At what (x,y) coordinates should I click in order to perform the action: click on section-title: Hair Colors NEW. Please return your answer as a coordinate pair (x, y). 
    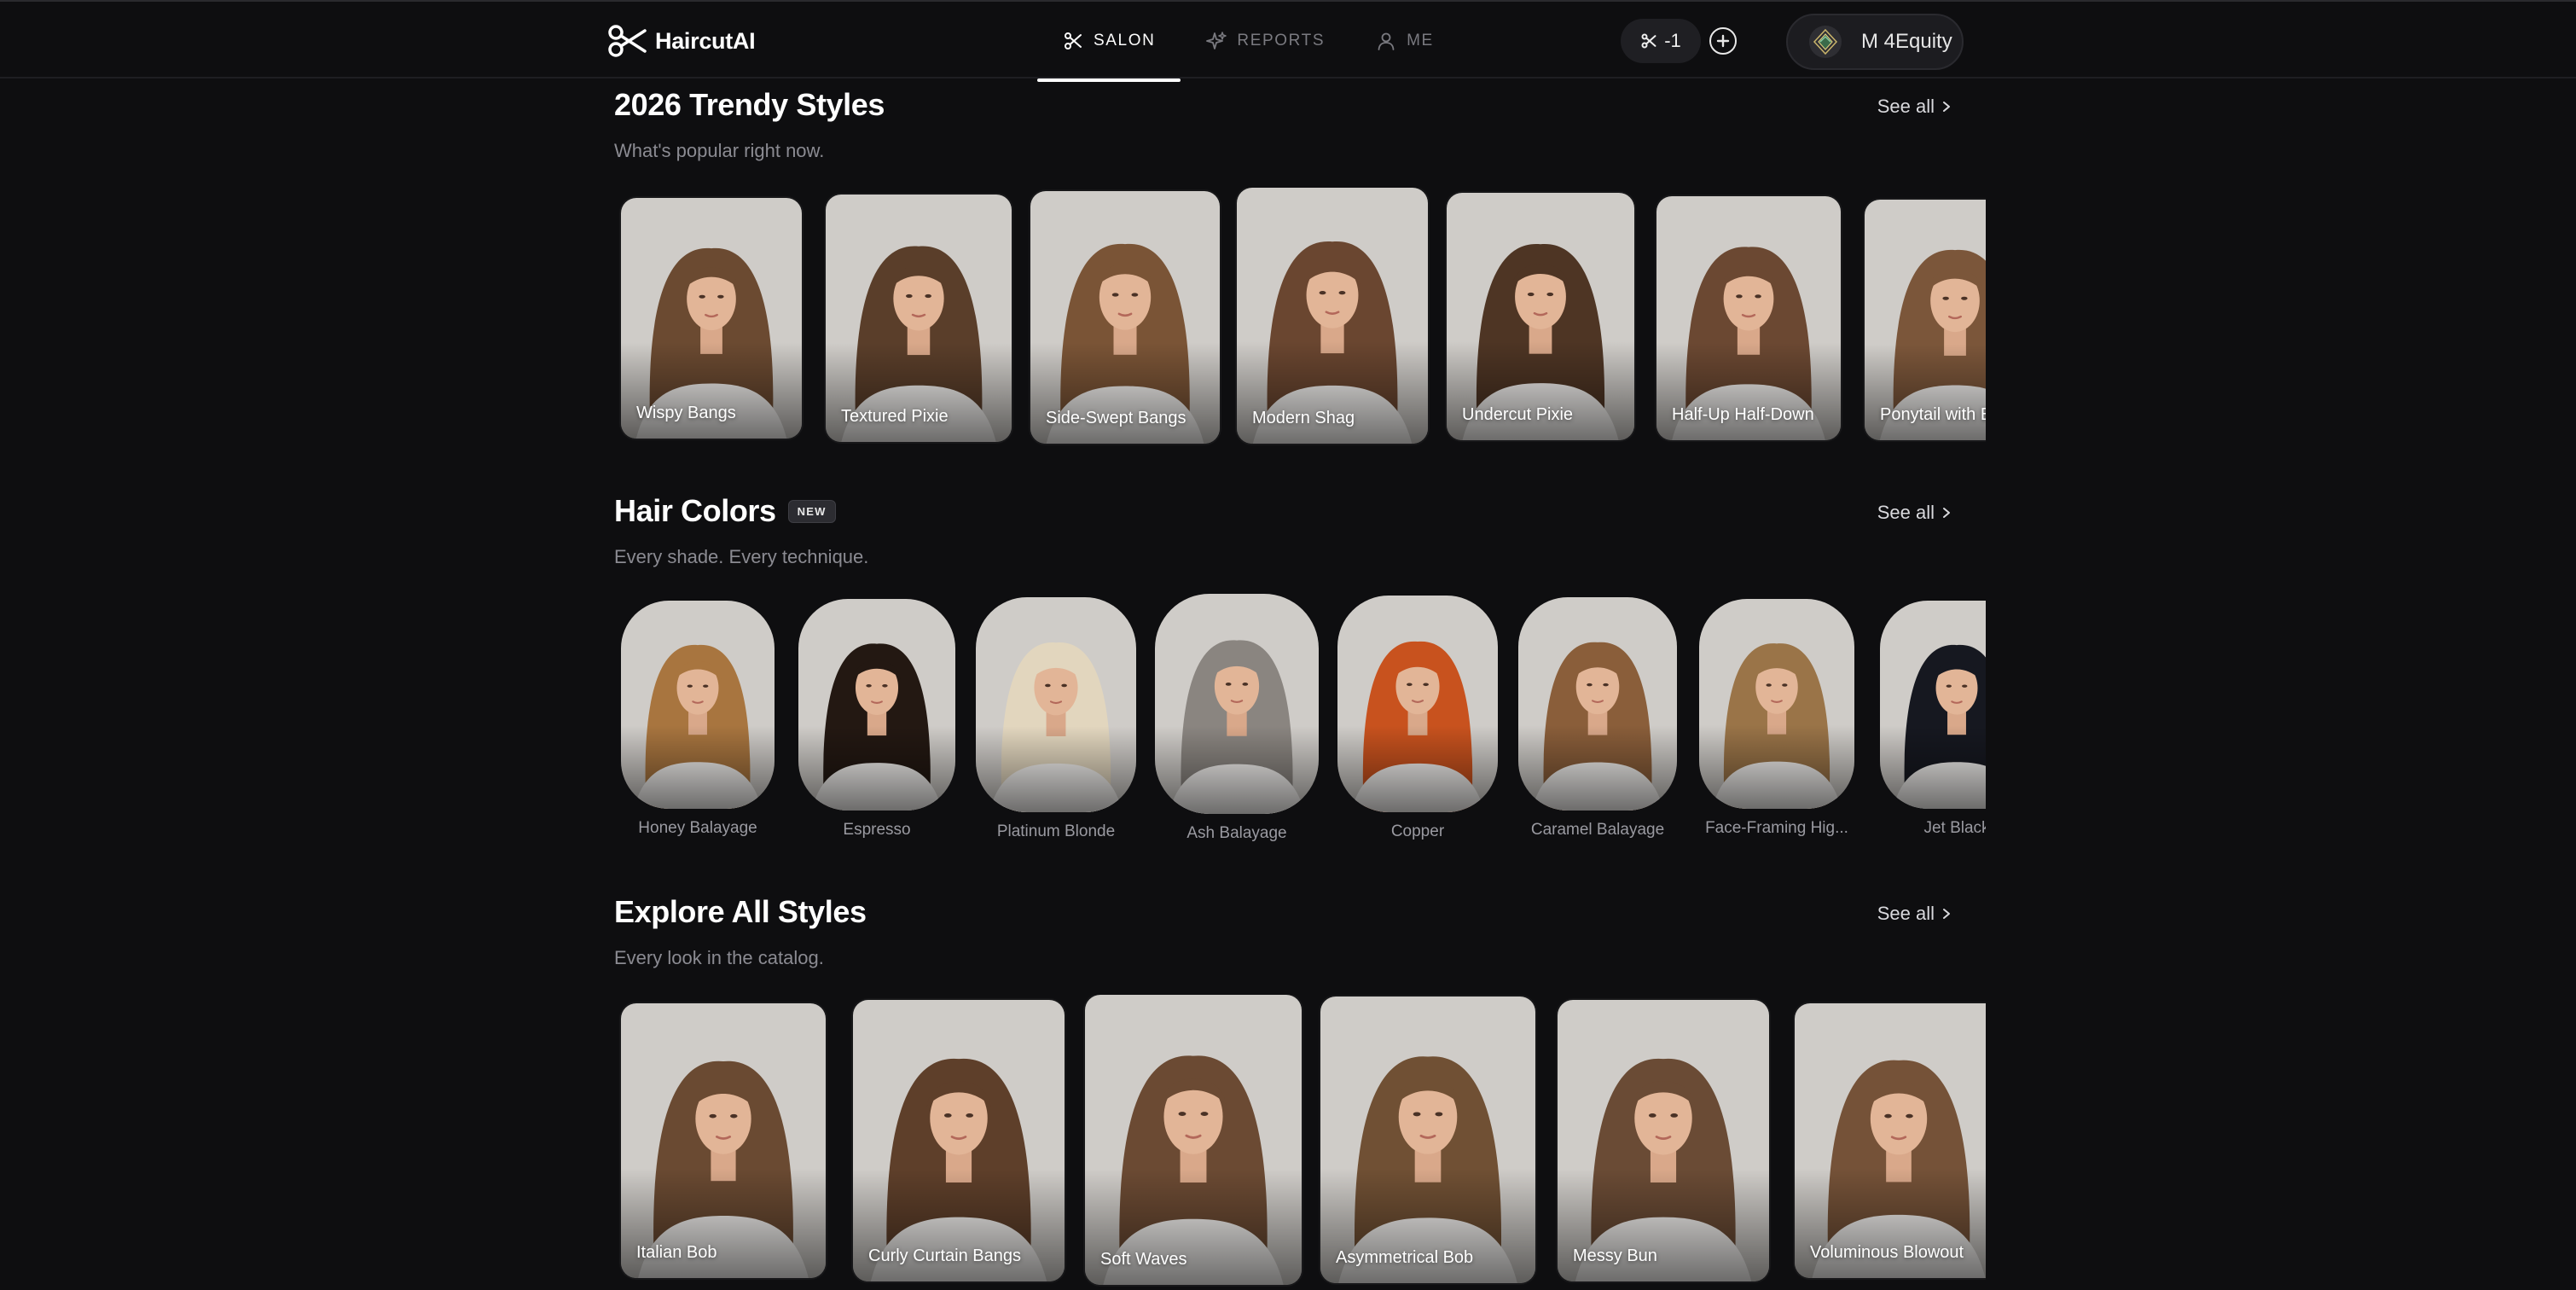
    Looking at the image, I should click on (1288, 511).